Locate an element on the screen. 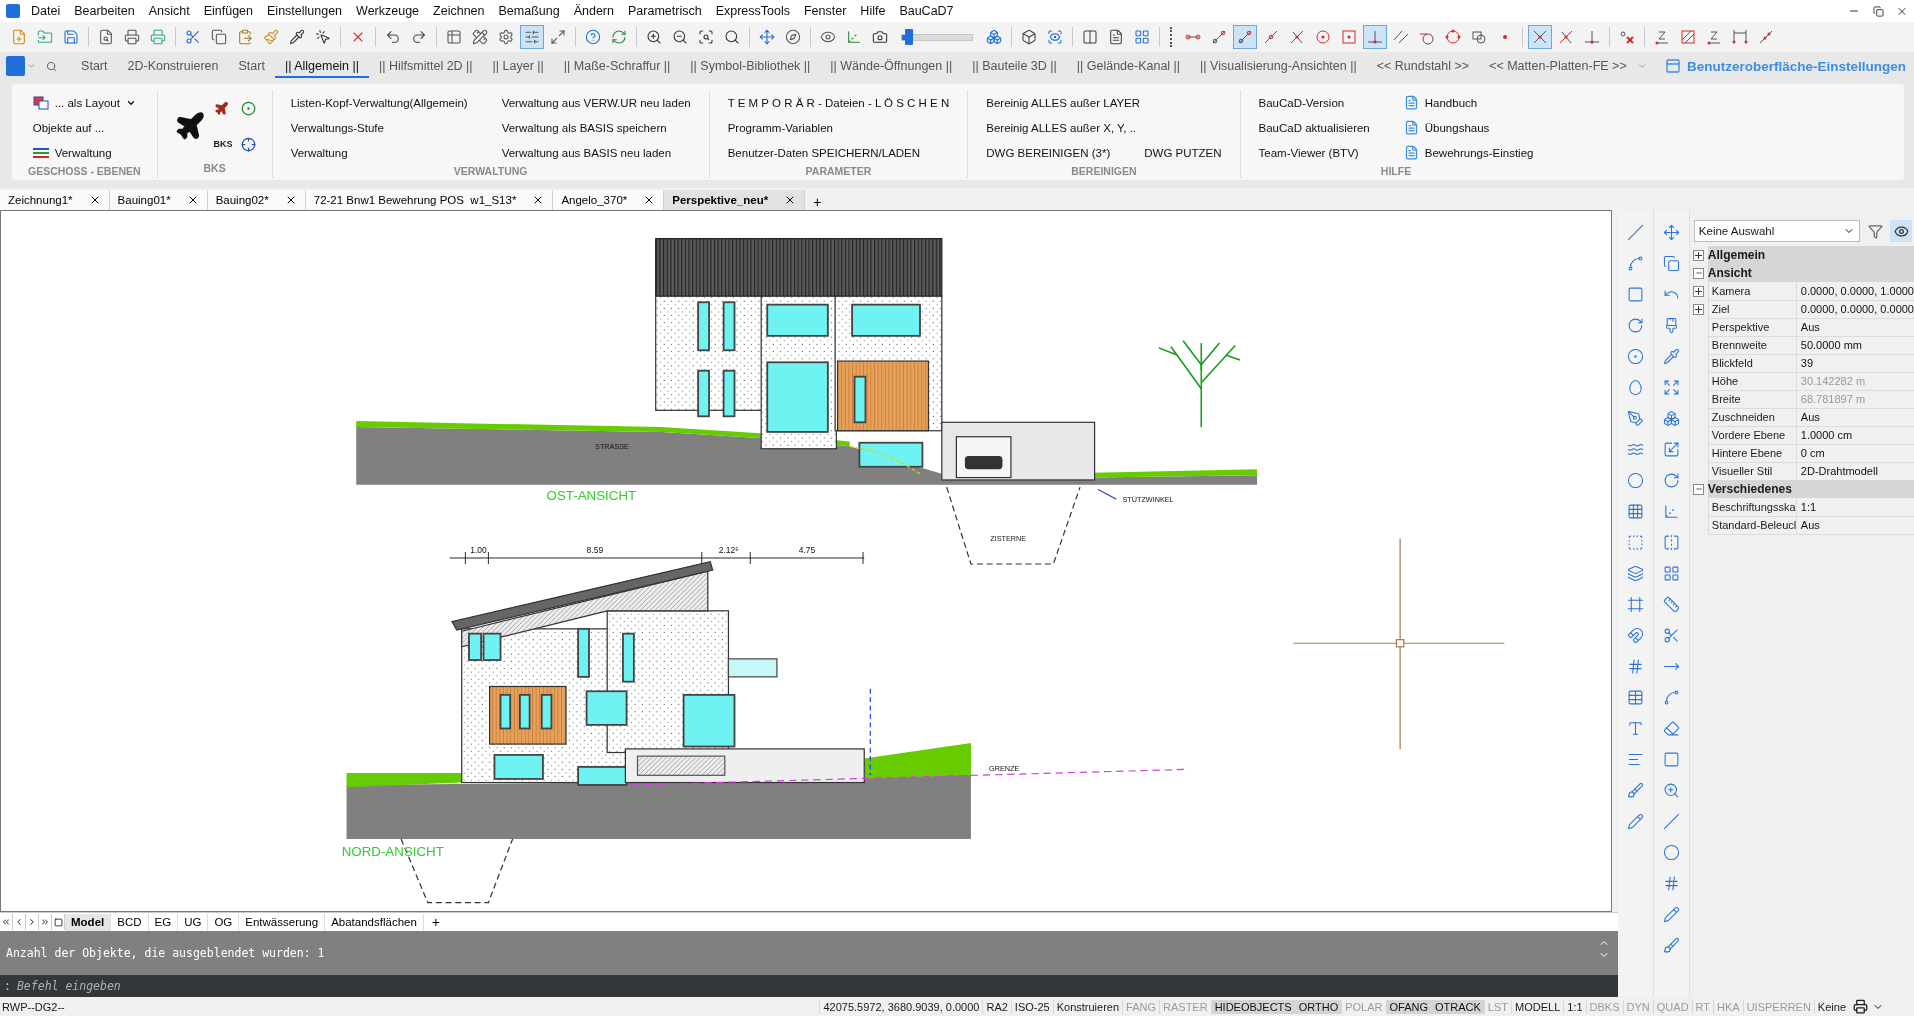 This screenshot has height=1016, width=1914. menu-item: Ansicht is located at coordinates (169, 11).